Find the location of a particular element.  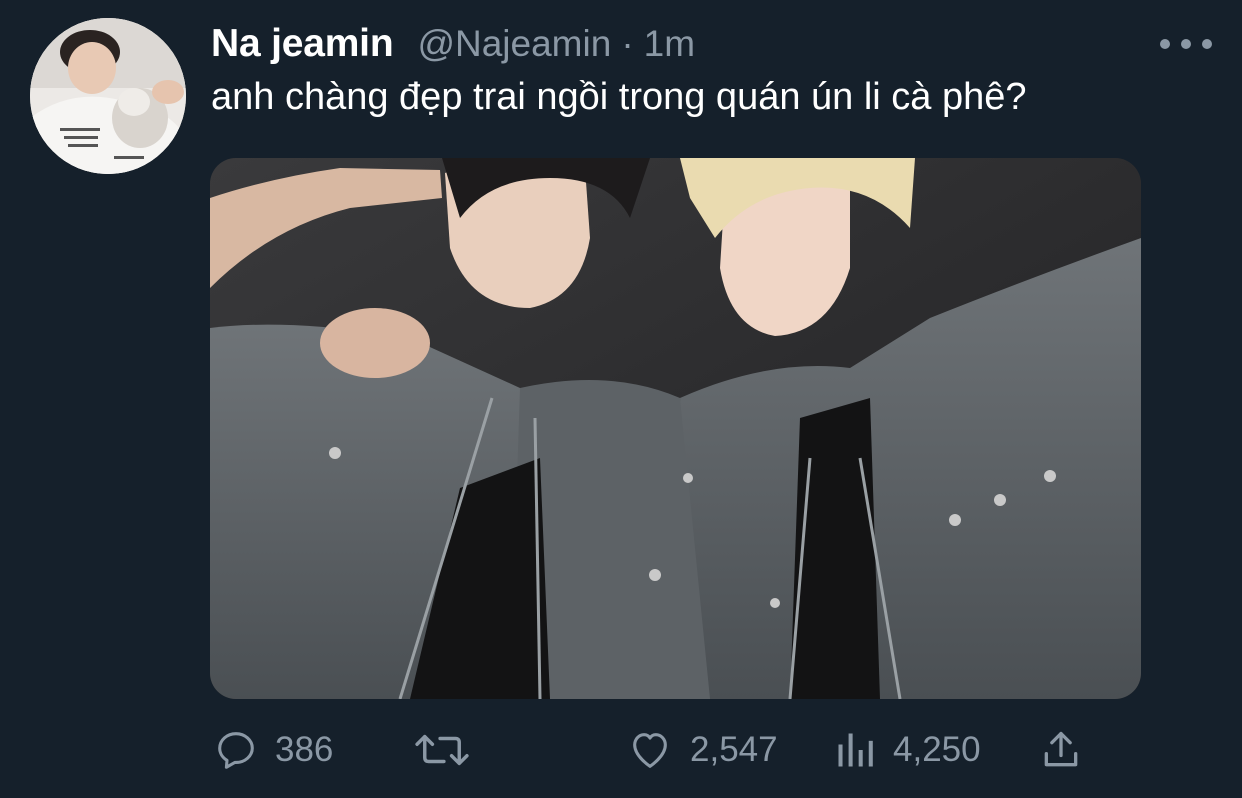

user-handle: @Najeamin is located at coordinates (514, 44).